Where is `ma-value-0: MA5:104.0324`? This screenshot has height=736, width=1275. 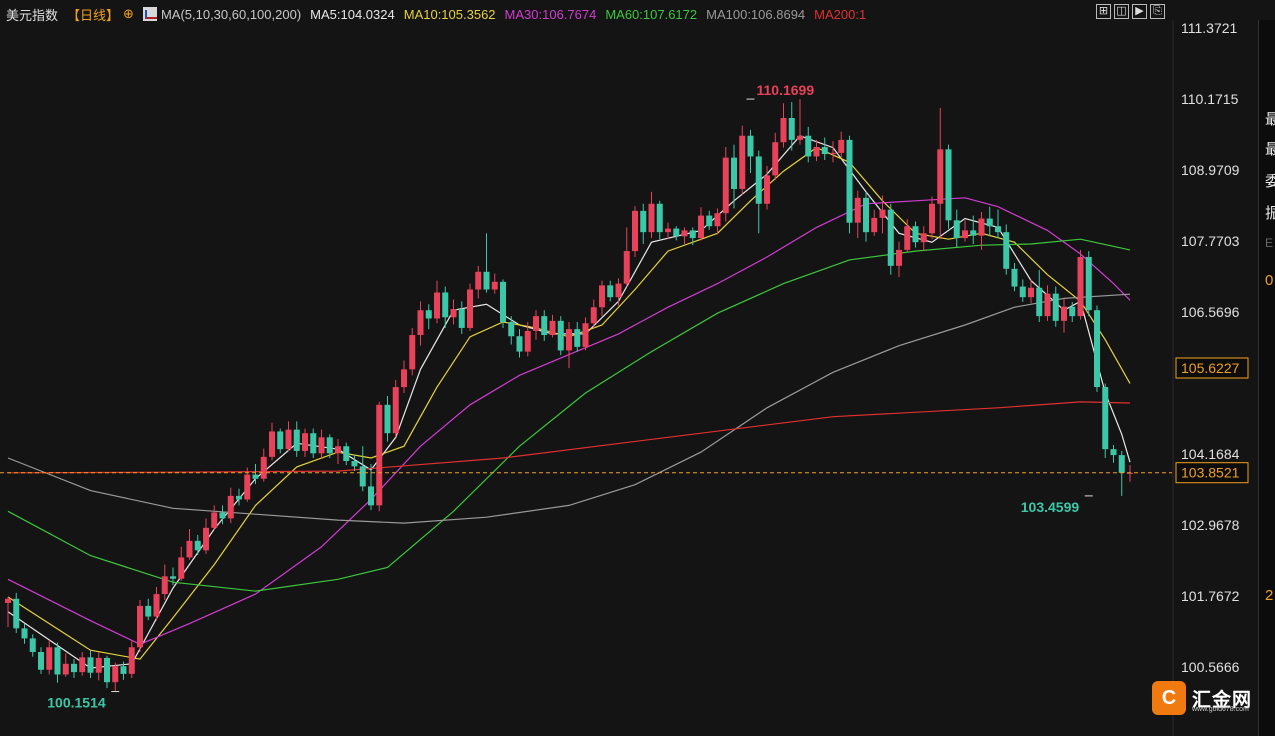
ma-value-0: MA5:104.0324 is located at coordinates (352, 14).